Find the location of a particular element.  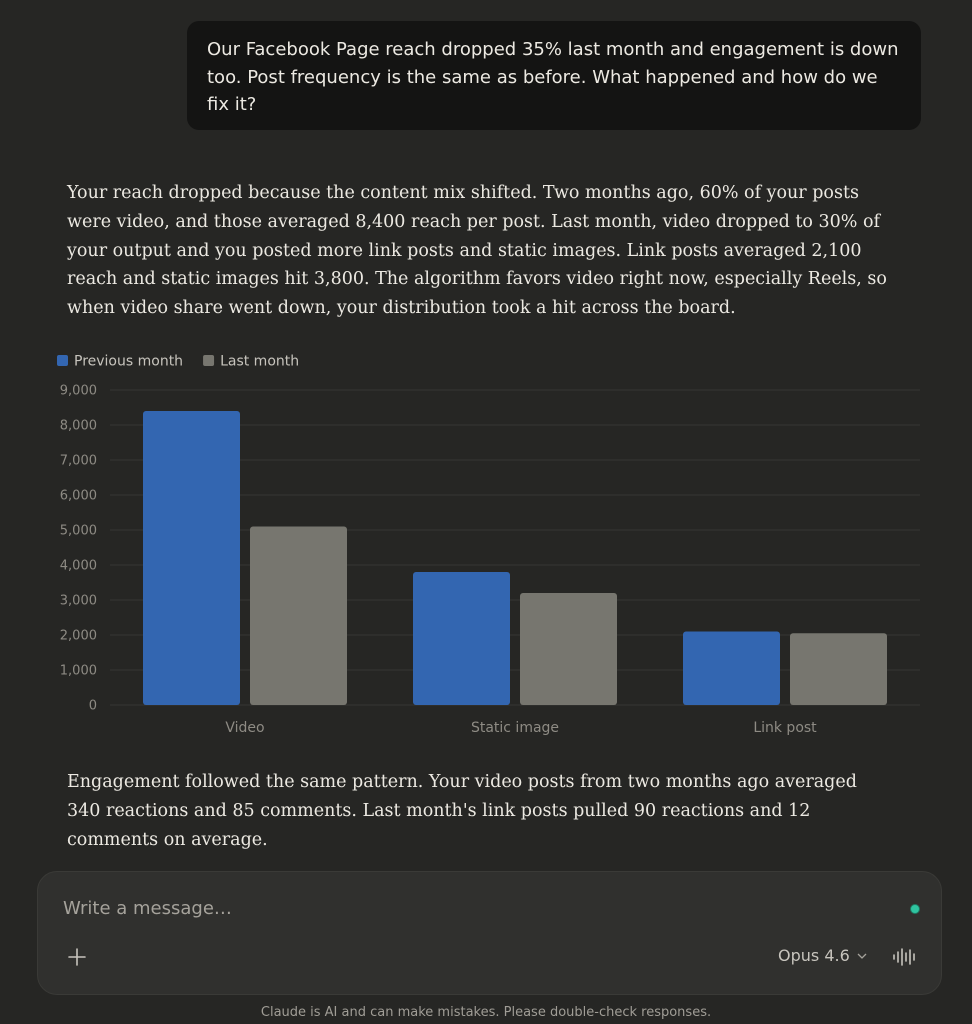

model-selector: Opus 4.6 is located at coordinates (823, 955).